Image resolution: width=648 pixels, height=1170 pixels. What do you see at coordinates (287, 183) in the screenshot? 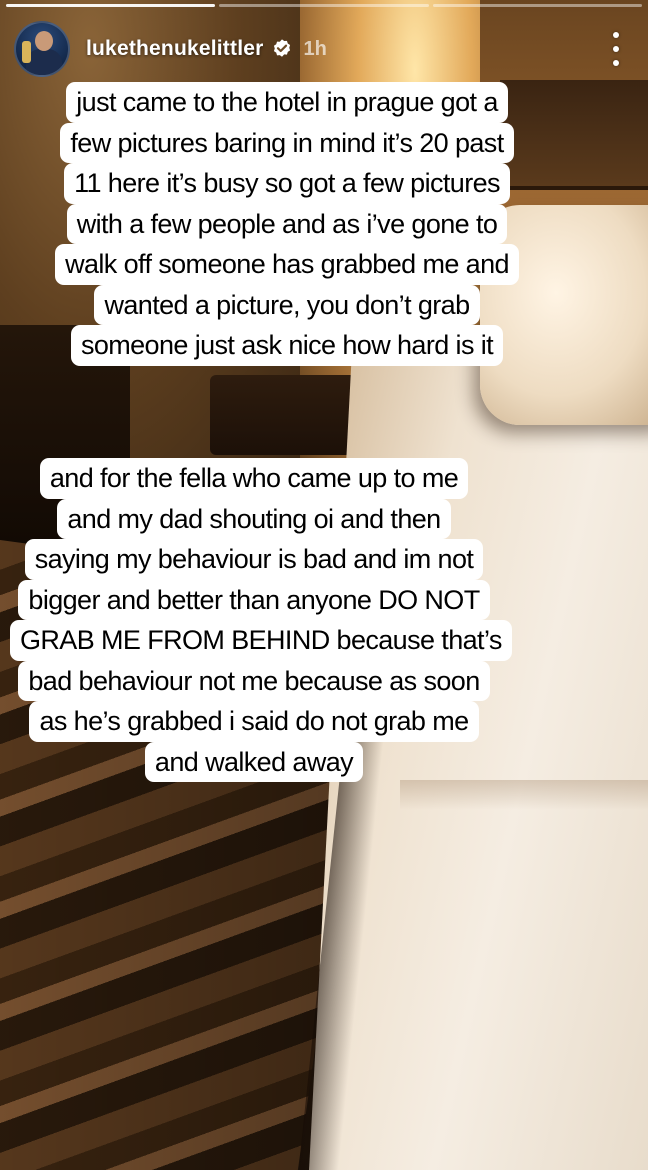
I see `caption-line: 11 here it’s busy so got a few pictures` at bounding box center [287, 183].